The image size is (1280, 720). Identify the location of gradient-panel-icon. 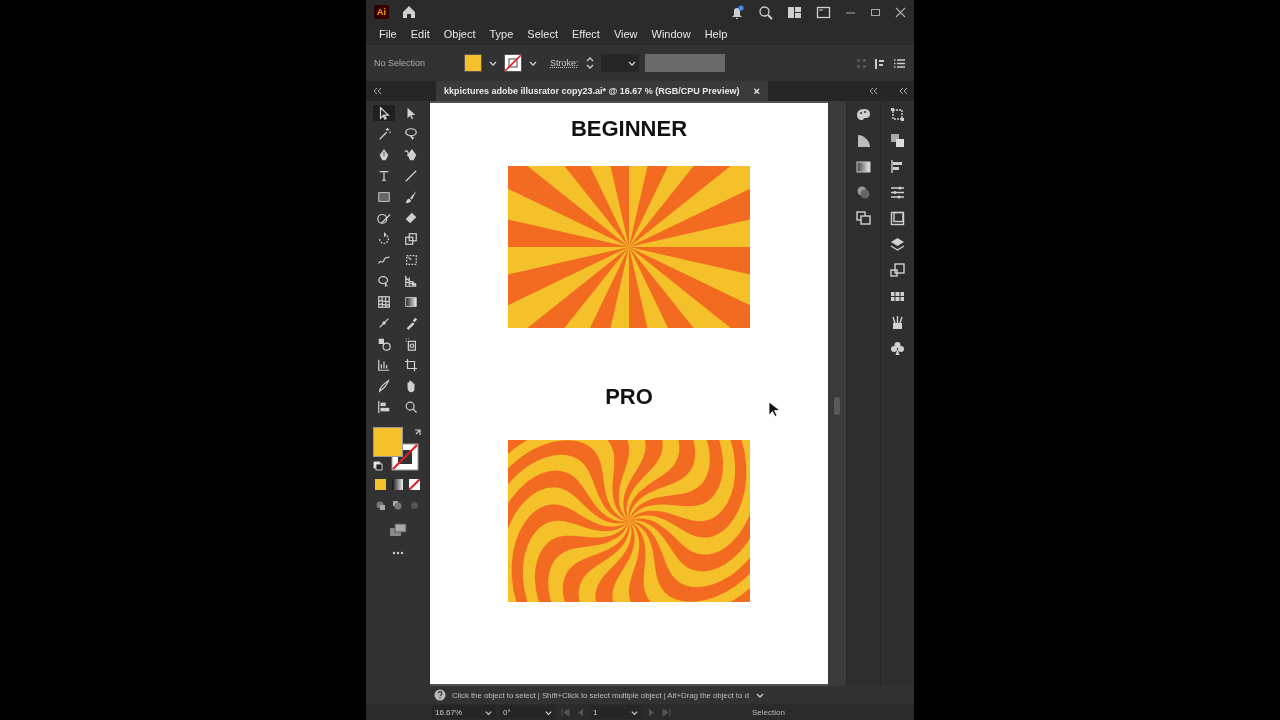
(863, 166).